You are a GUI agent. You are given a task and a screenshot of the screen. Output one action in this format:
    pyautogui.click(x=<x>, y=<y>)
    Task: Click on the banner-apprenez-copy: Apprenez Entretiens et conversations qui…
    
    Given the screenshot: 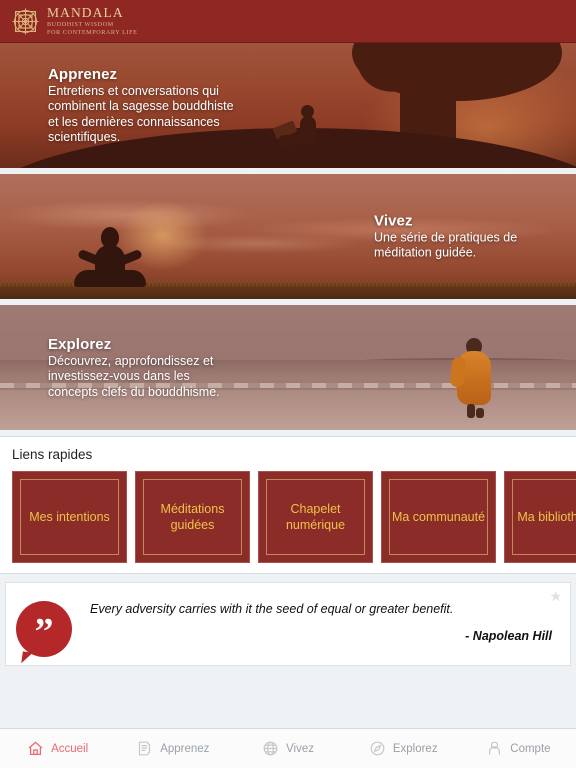 What is the action you would take?
    pyautogui.click(x=143, y=106)
    